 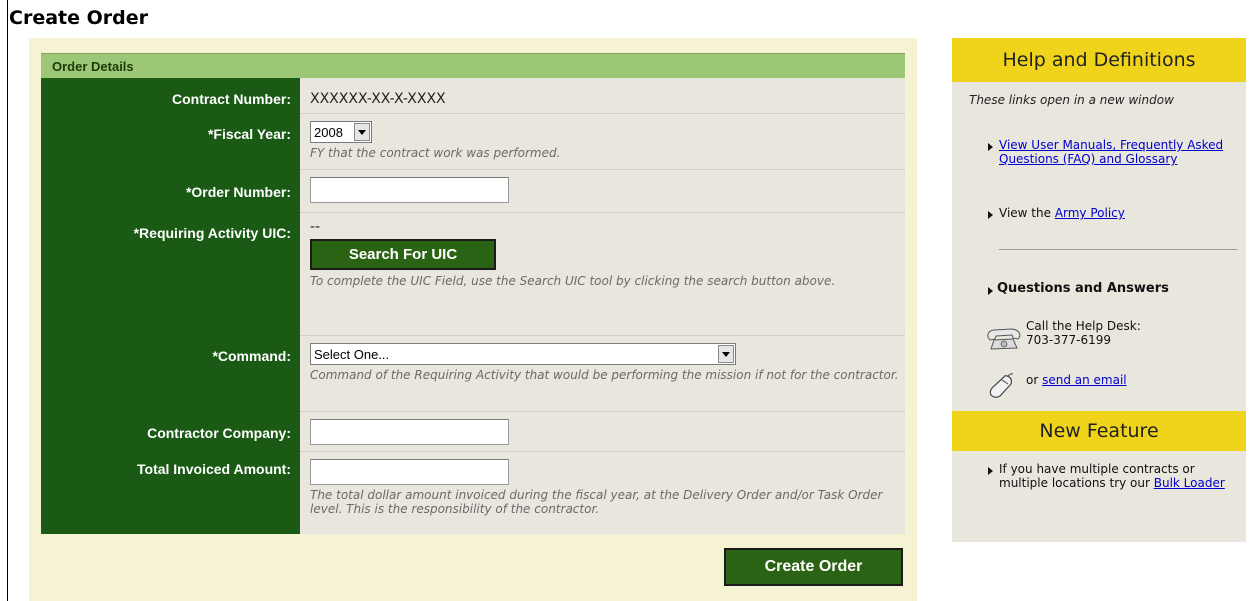 I want to click on total-invoiced-label: Total Invoiced Amount:, so click(x=170, y=493).